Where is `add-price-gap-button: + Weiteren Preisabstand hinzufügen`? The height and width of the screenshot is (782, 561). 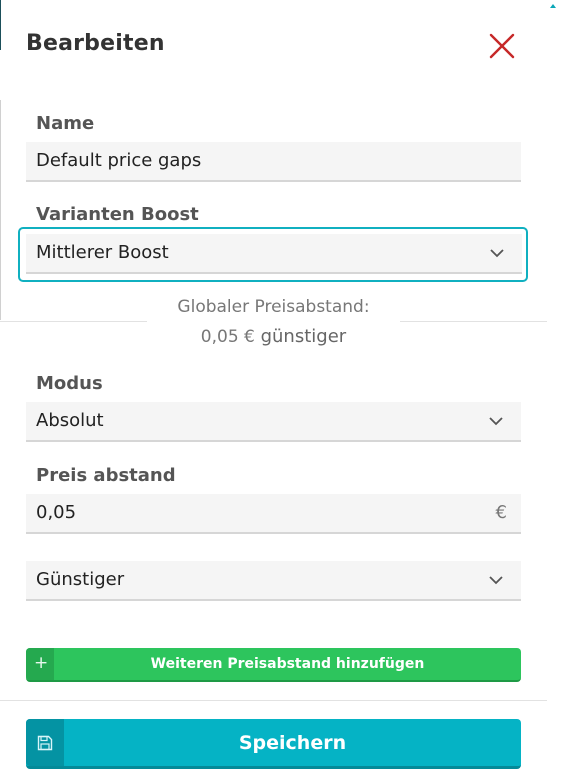
add-price-gap-button: + Weiteren Preisabstand hinzufügen is located at coordinates (273, 665).